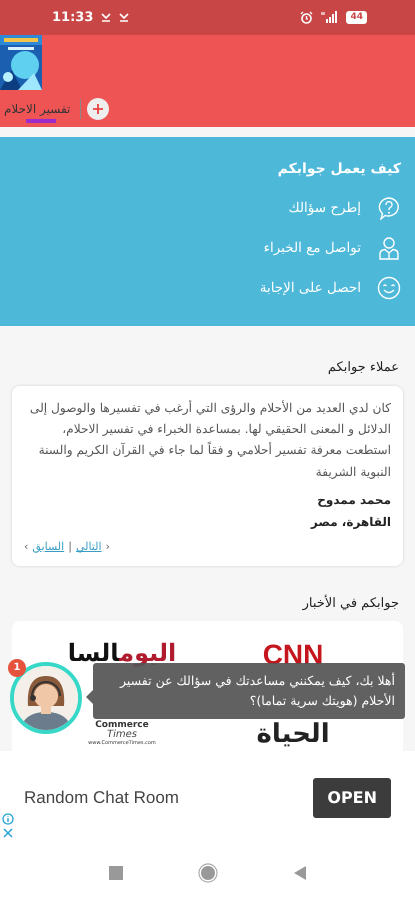 This screenshot has width=415, height=900. I want to click on plus-icon, so click(98, 108).